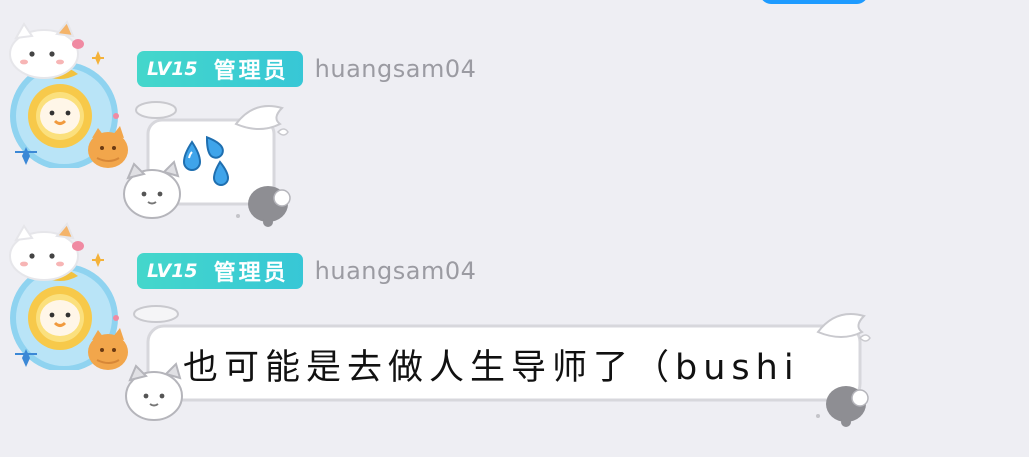 The image size is (1029, 457). Describe the element at coordinates (814, 2) in the screenshot. I see `top-blue-button-edge` at that location.